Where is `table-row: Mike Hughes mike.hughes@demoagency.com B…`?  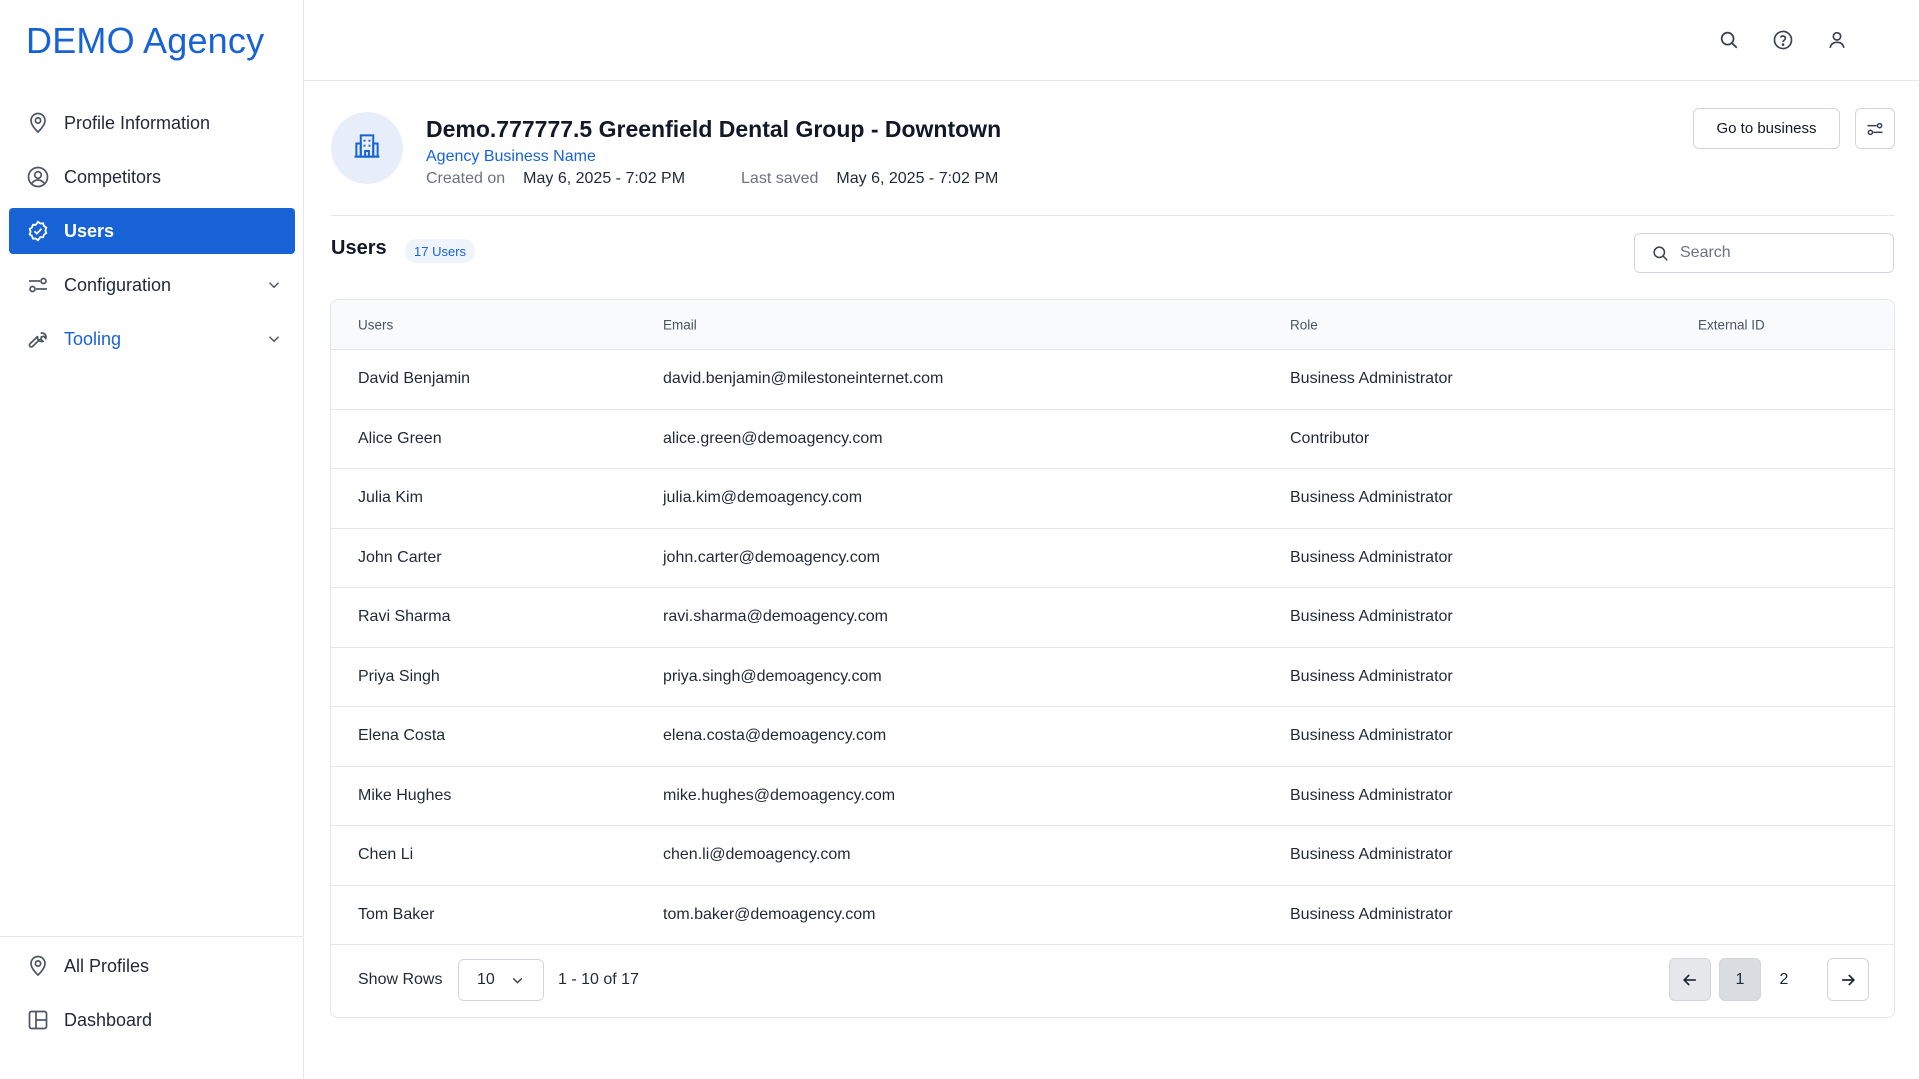
table-row: Mike Hughes mike.hughes@demoagency.com B… is located at coordinates (1112, 796).